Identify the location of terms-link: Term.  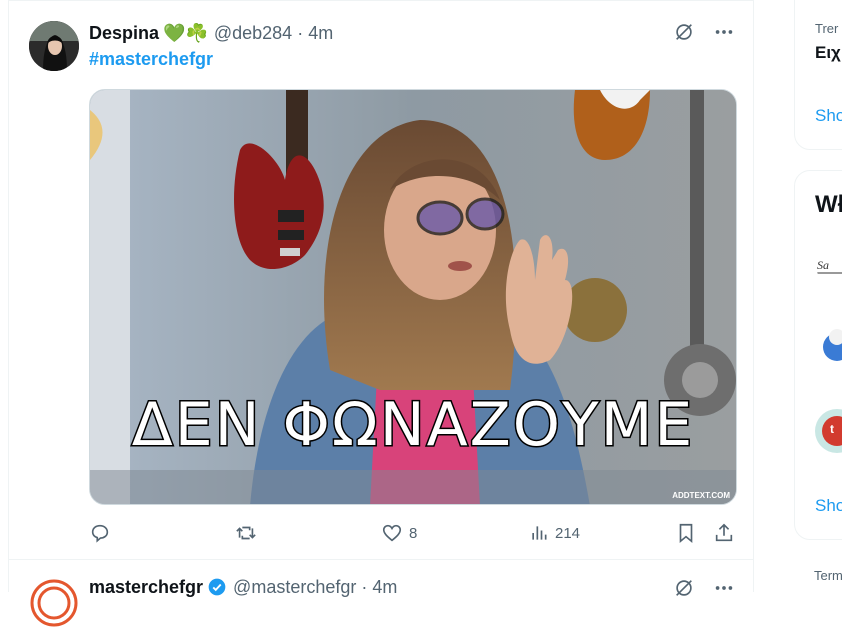
(828, 575).